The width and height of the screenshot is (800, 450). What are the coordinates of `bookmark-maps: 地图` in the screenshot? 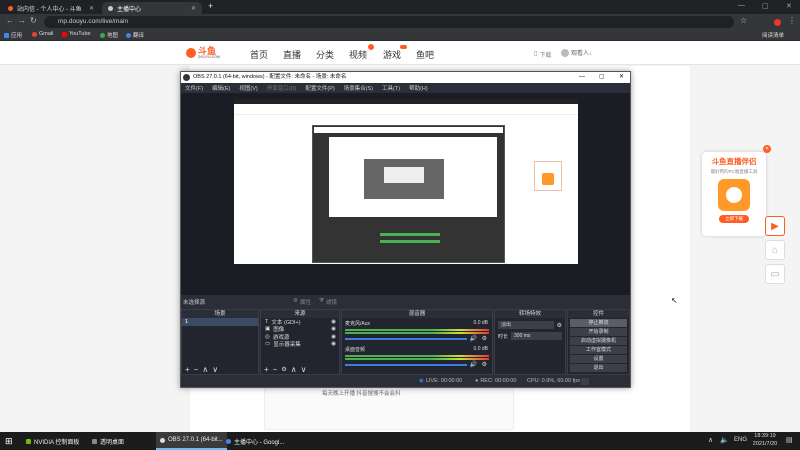 It's located at (109, 35).